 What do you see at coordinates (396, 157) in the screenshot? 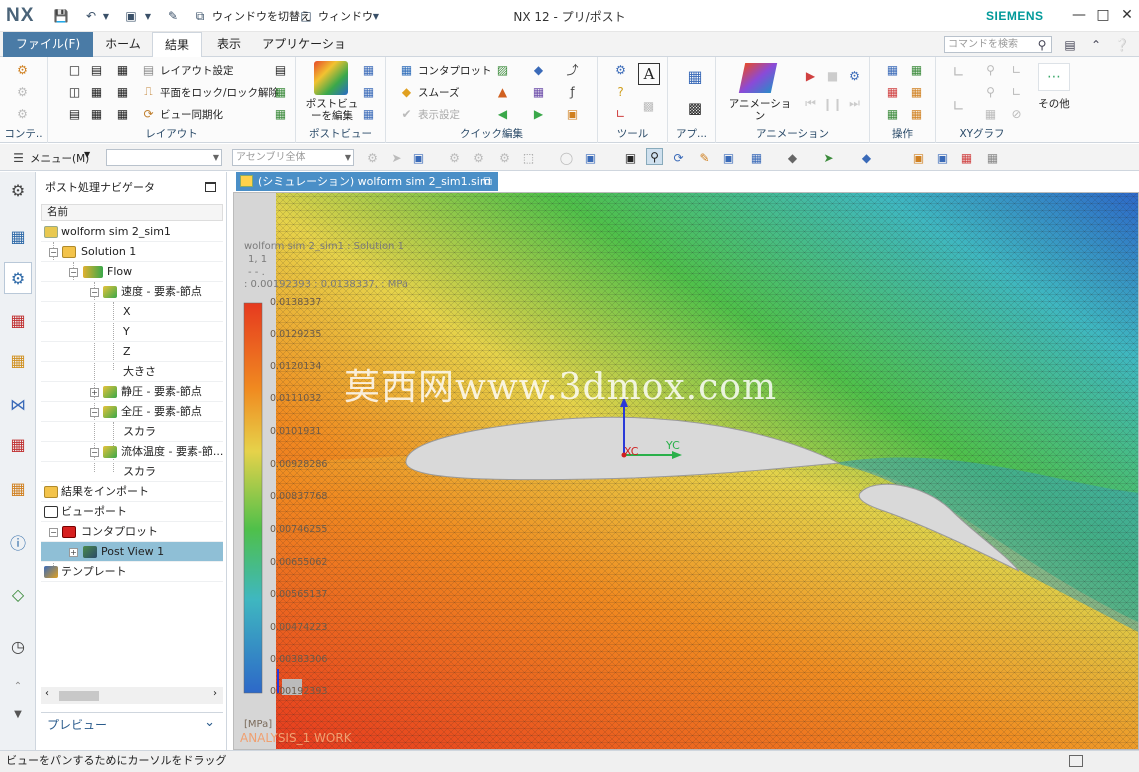
I see `sel-icon-2: ➤` at bounding box center [396, 157].